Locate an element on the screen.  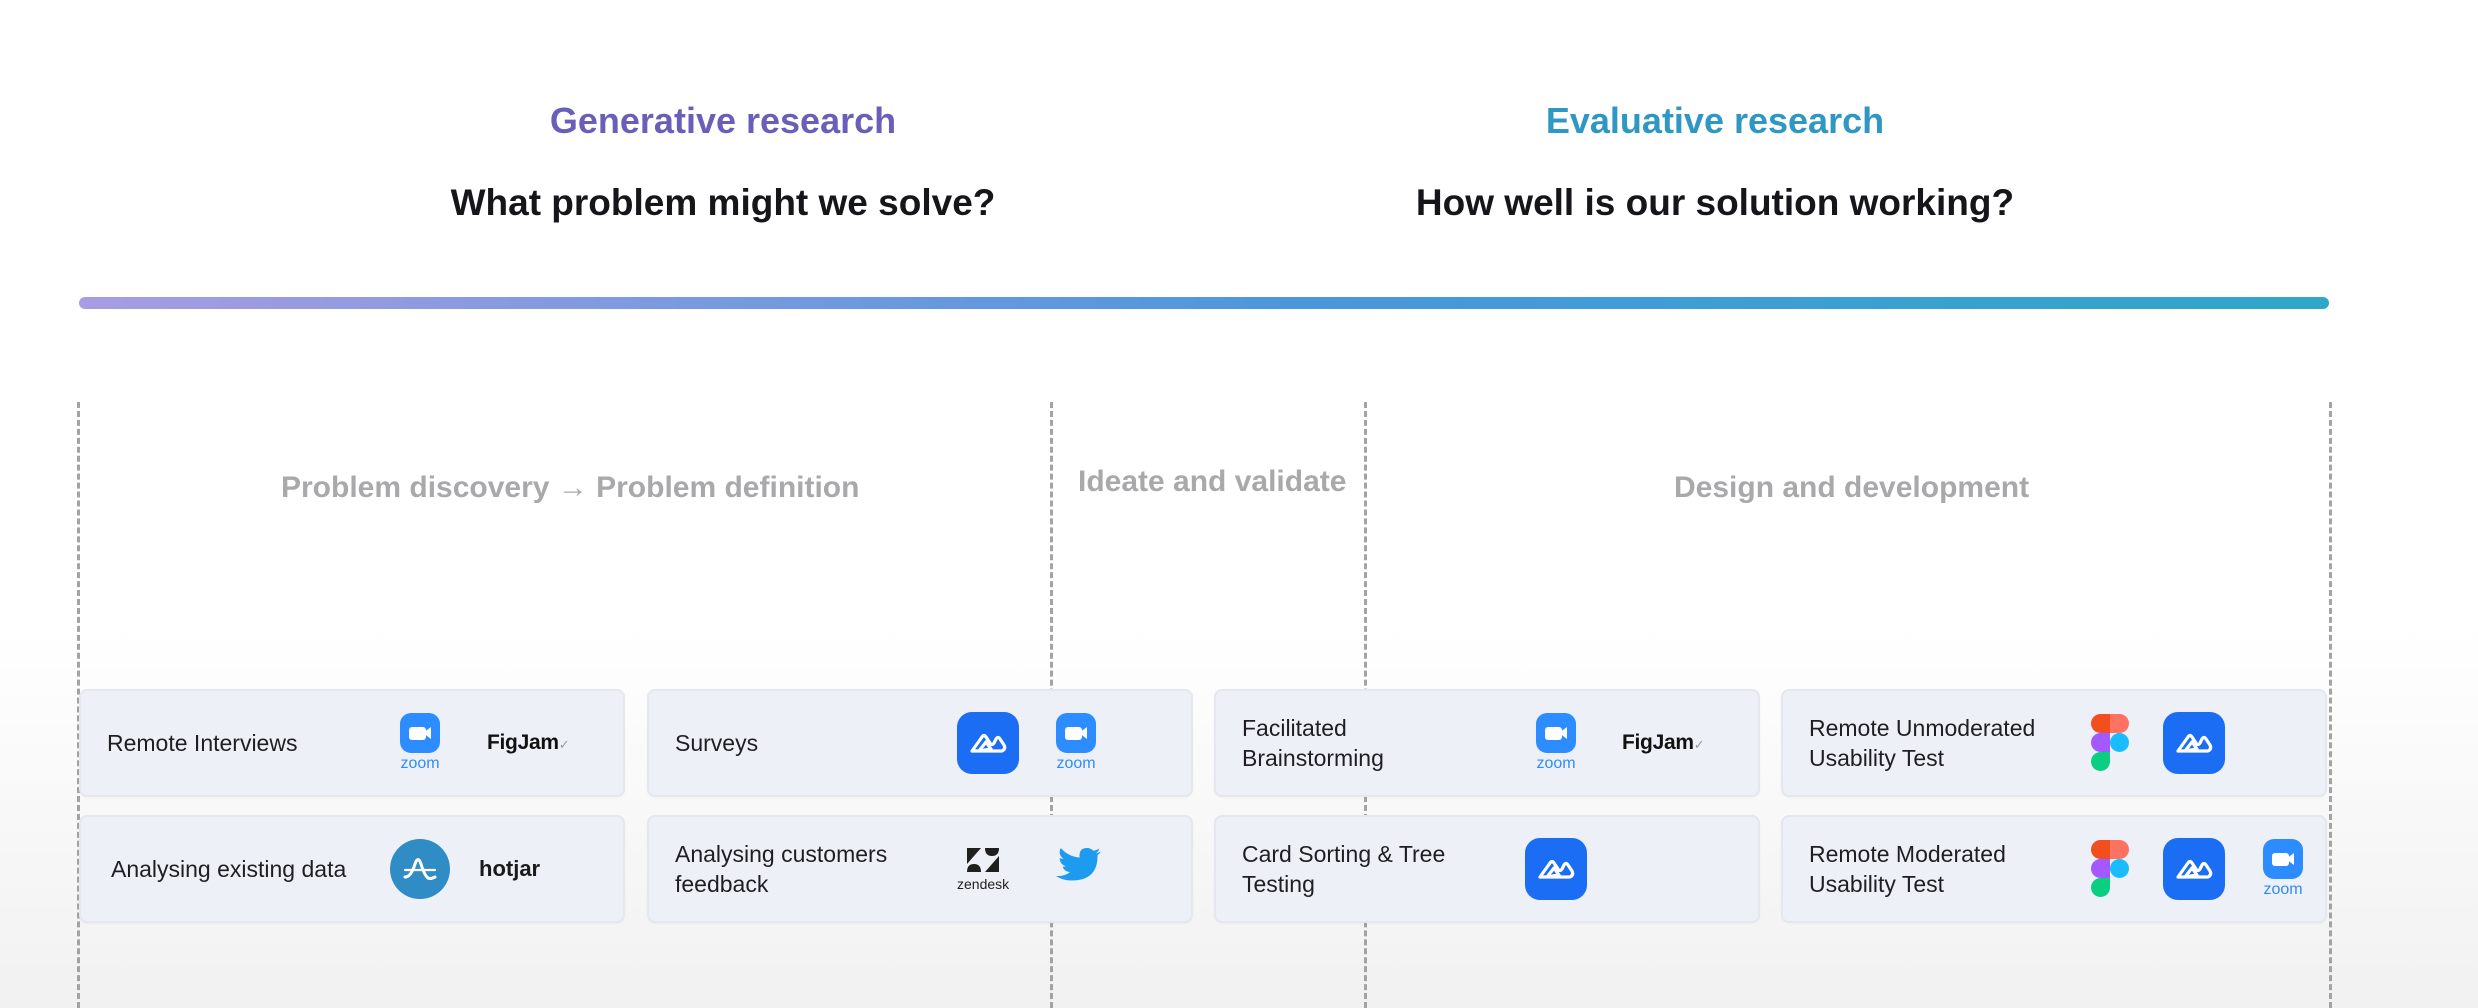
method-card-surveys: Surveys zoom is located at coordinates (920, 743).